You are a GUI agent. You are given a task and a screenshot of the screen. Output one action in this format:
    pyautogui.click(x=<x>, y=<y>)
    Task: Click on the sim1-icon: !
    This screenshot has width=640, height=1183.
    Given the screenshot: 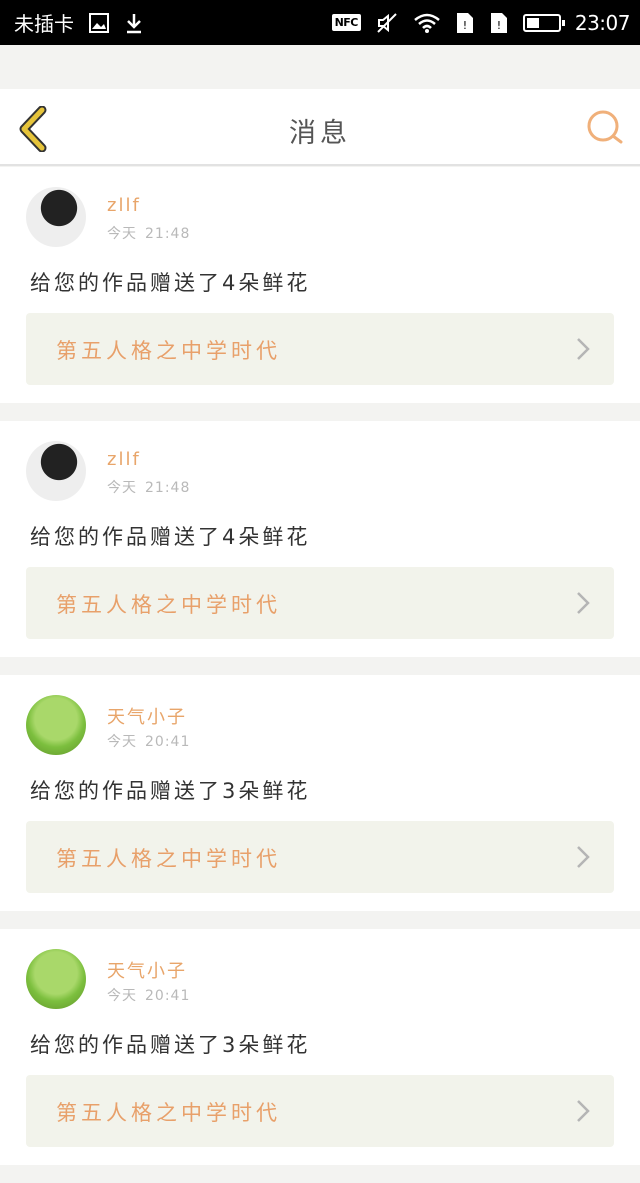 What is the action you would take?
    pyautogui.click(x=465, y=23)
    